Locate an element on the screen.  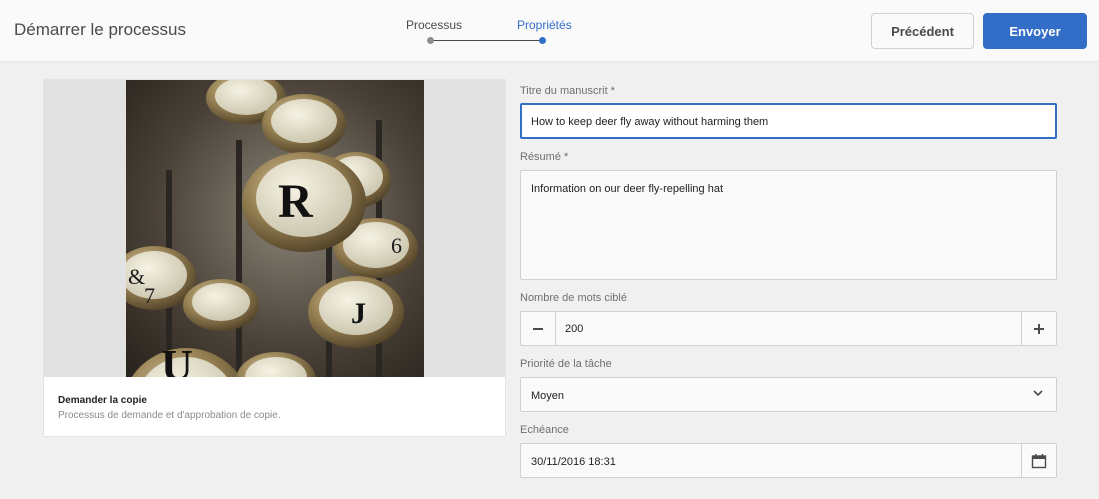
step-proprietes-label: Propriétés is located at coordinates (544, 25).